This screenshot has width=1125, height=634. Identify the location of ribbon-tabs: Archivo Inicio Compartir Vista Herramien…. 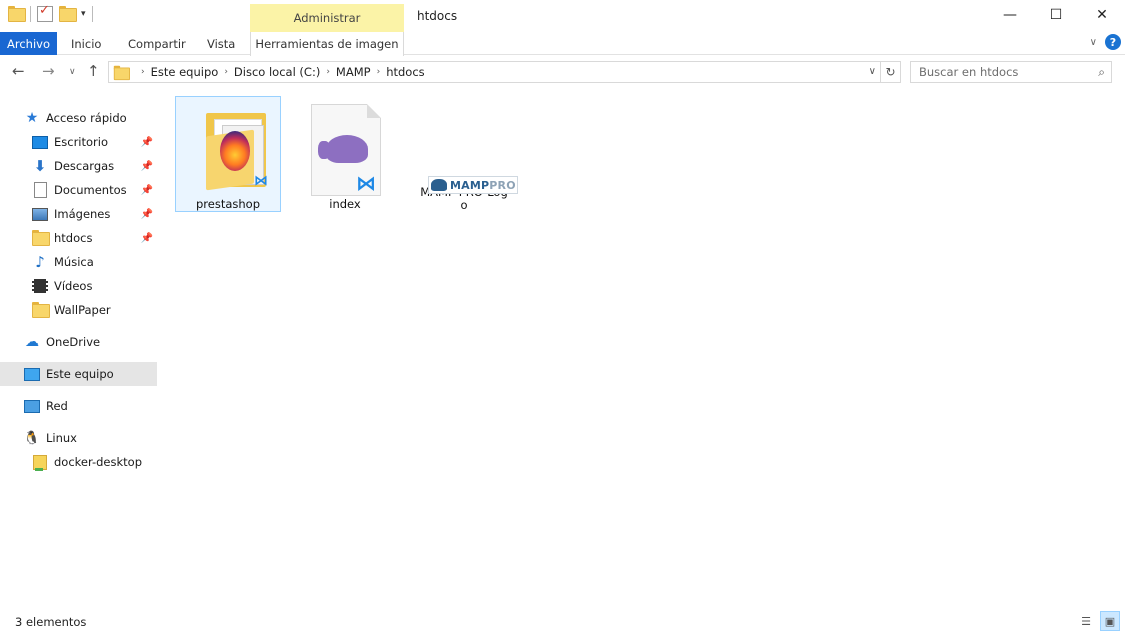
(562, 44).